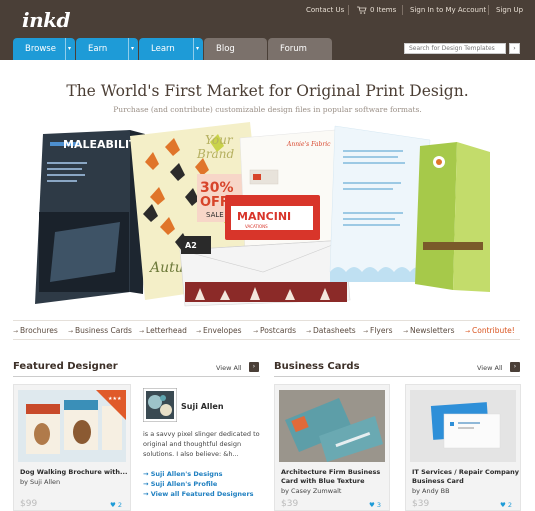 The width and height of the screenshot is (535, 511). I want to click on category-business-cards: → Business Cards, so click(100, 330).